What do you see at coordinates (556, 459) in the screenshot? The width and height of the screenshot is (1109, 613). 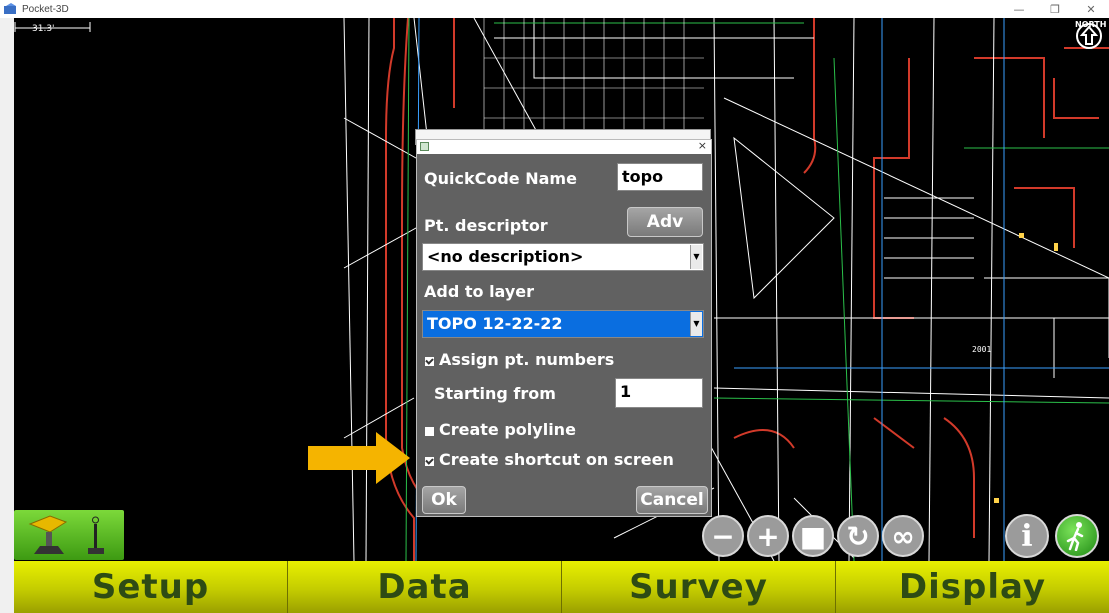 I see `create-shortcut-label: Create shortcut on screen` at bounding box center [556, 459].